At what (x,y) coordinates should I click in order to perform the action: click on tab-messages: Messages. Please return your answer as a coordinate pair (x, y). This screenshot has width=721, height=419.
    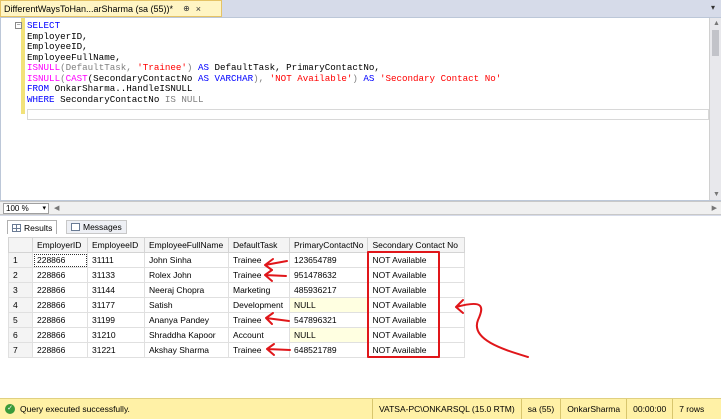
    Looking at the image, I should click on (96, 227).